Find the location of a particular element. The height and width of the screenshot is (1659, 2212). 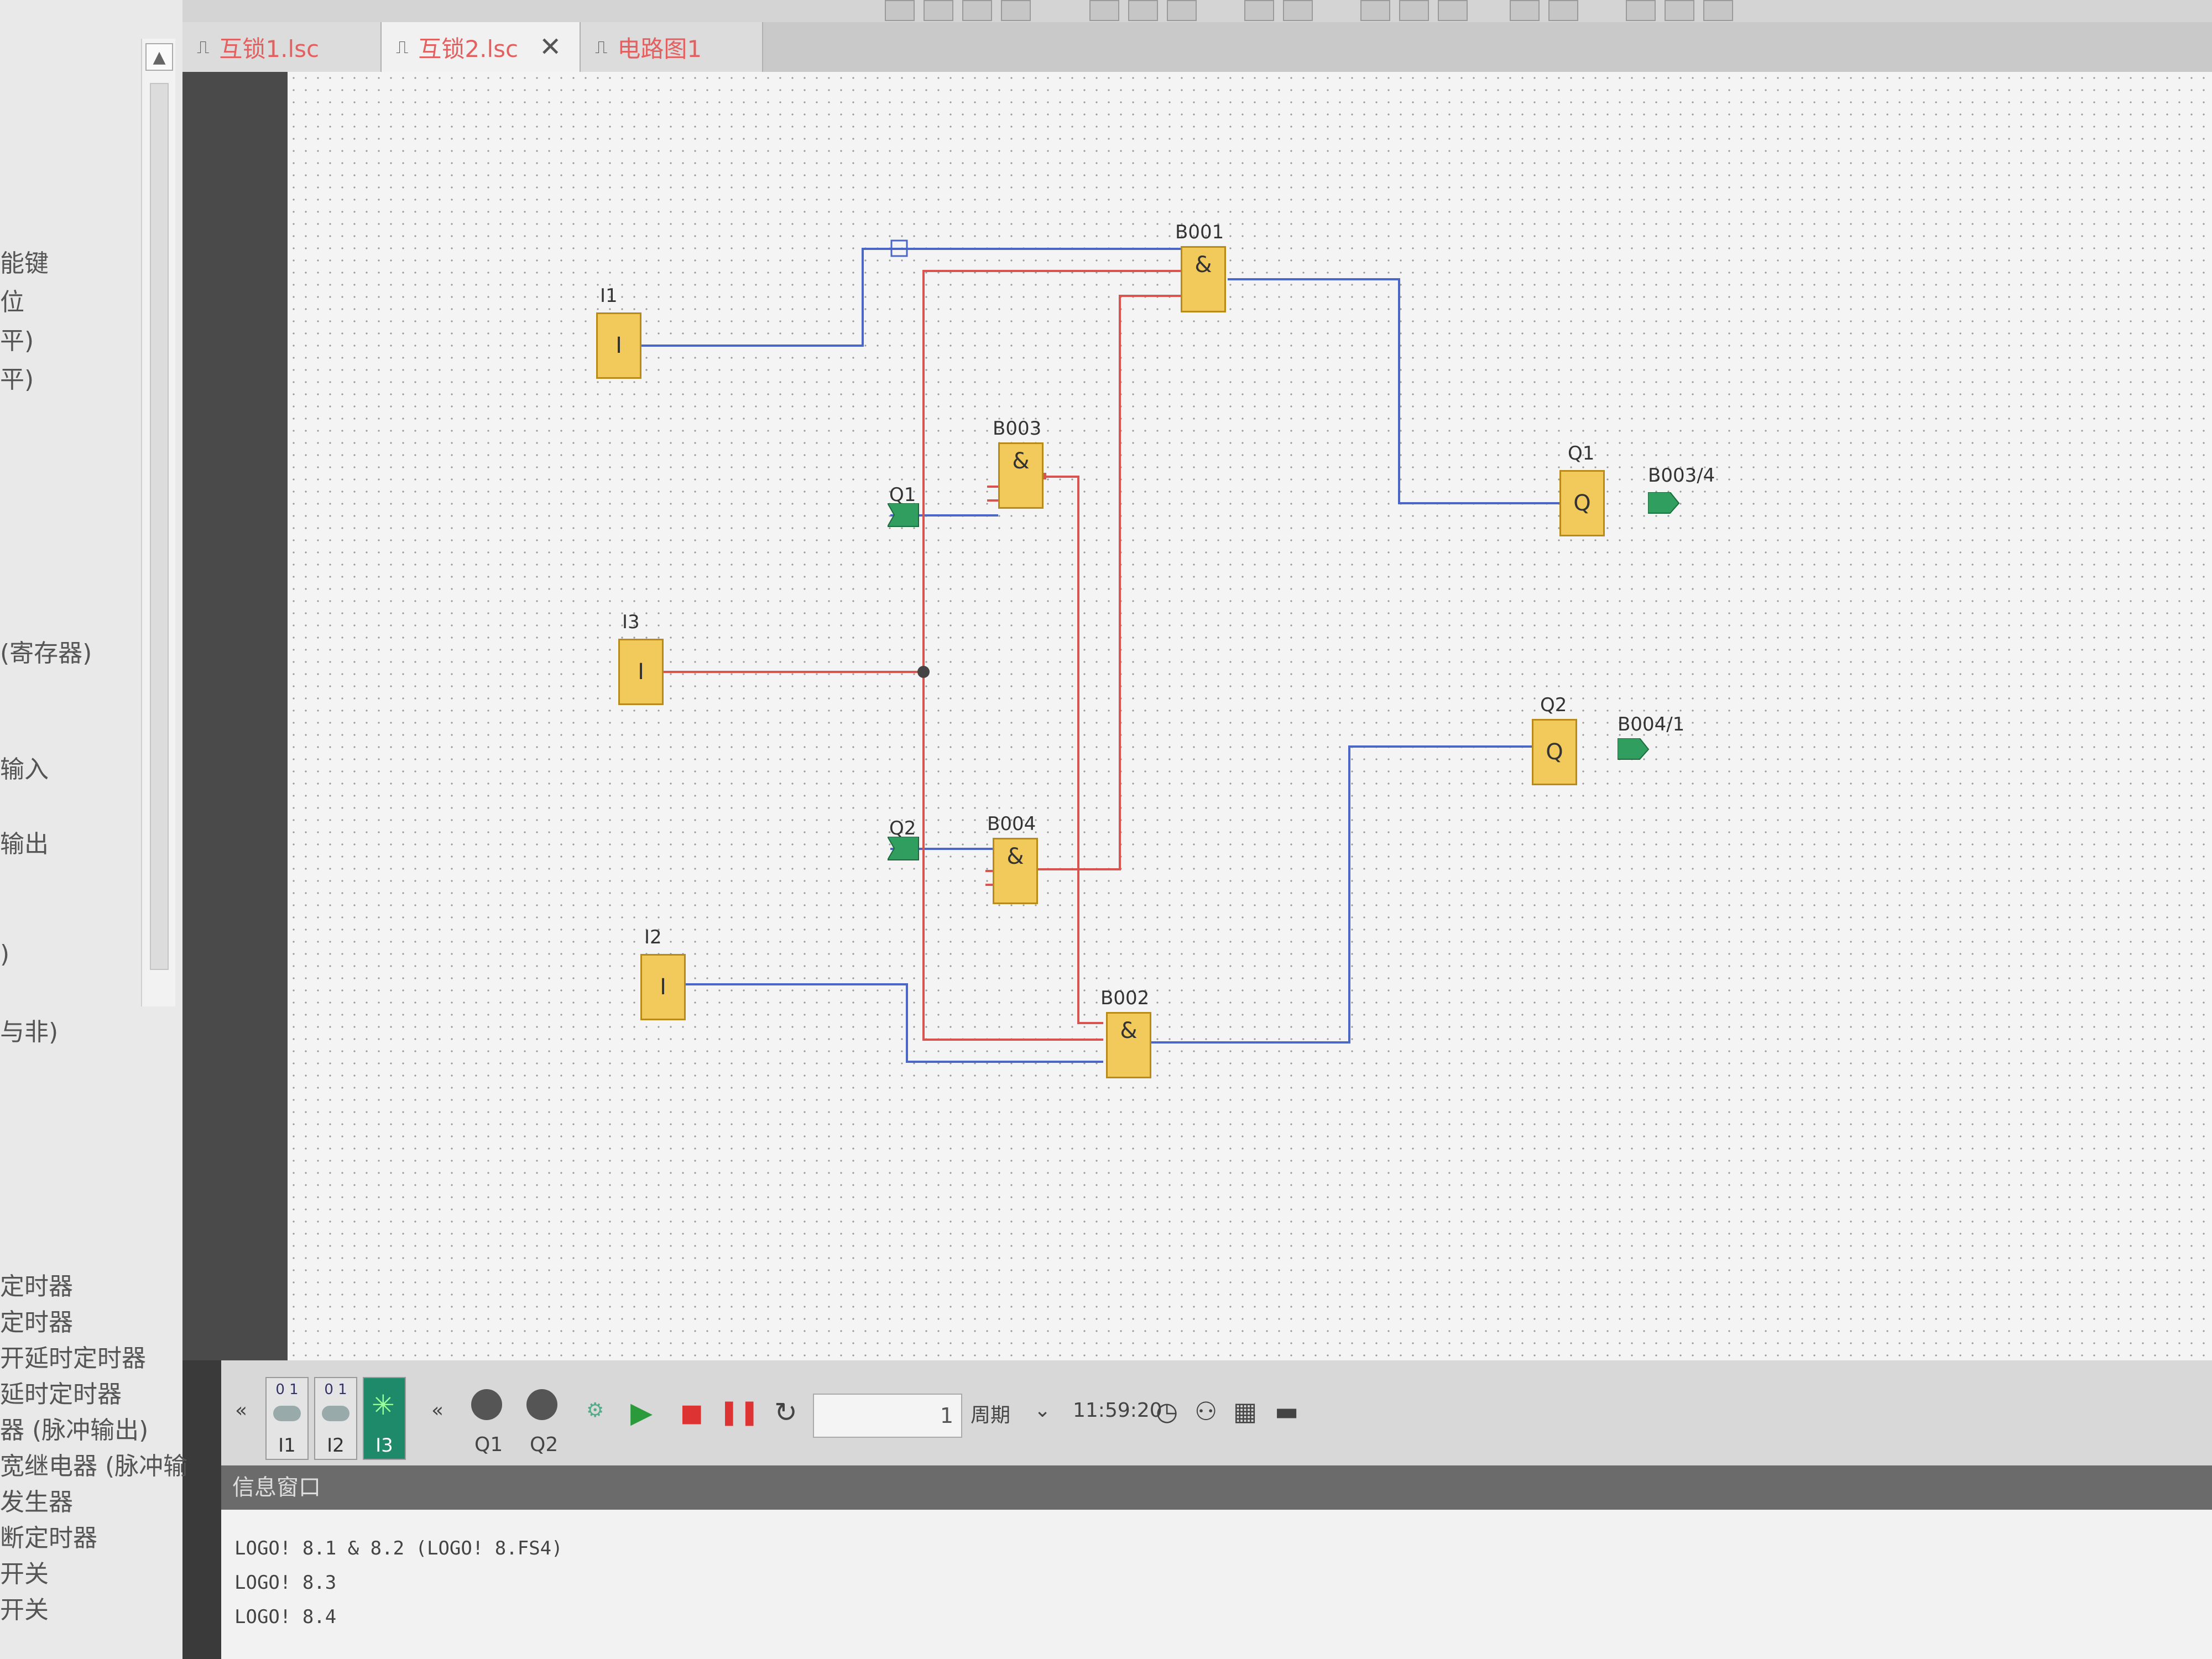

network-sim-icon: ⚙ is located at coordinates (595, 1411).